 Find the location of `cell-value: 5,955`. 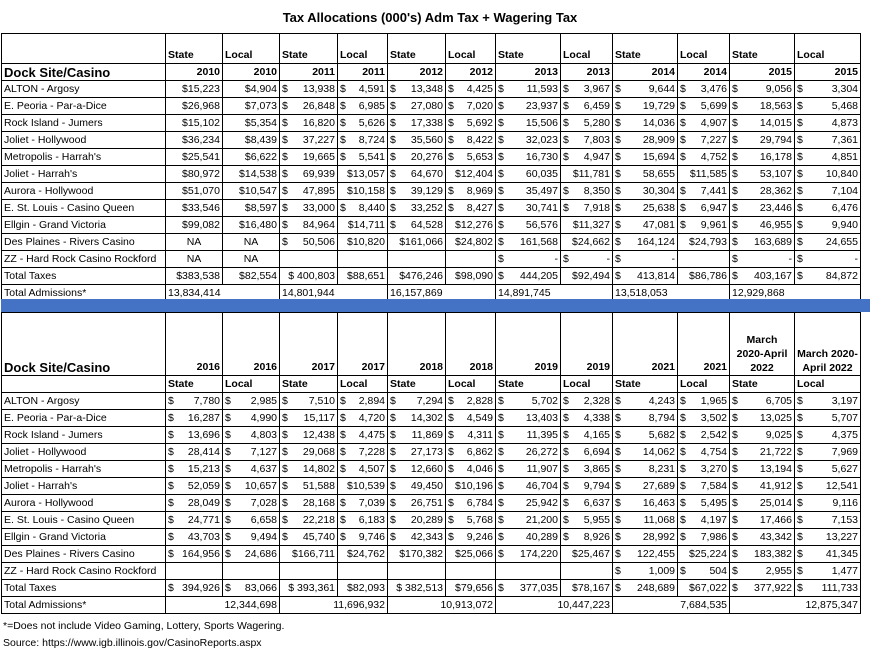

cell-value: 5,955 is located at coordinates (596, 520).